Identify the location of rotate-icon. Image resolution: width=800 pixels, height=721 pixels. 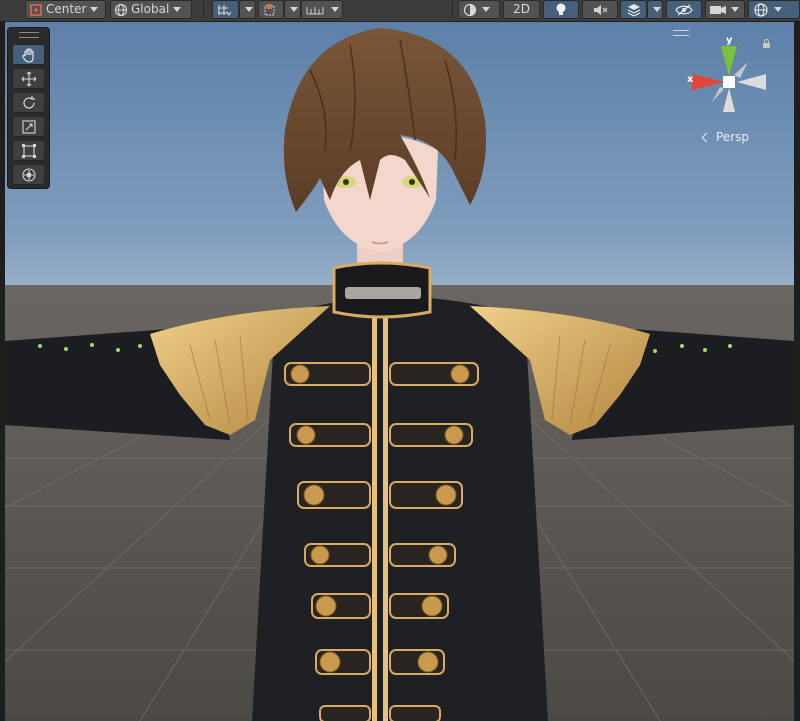
(28, 102).